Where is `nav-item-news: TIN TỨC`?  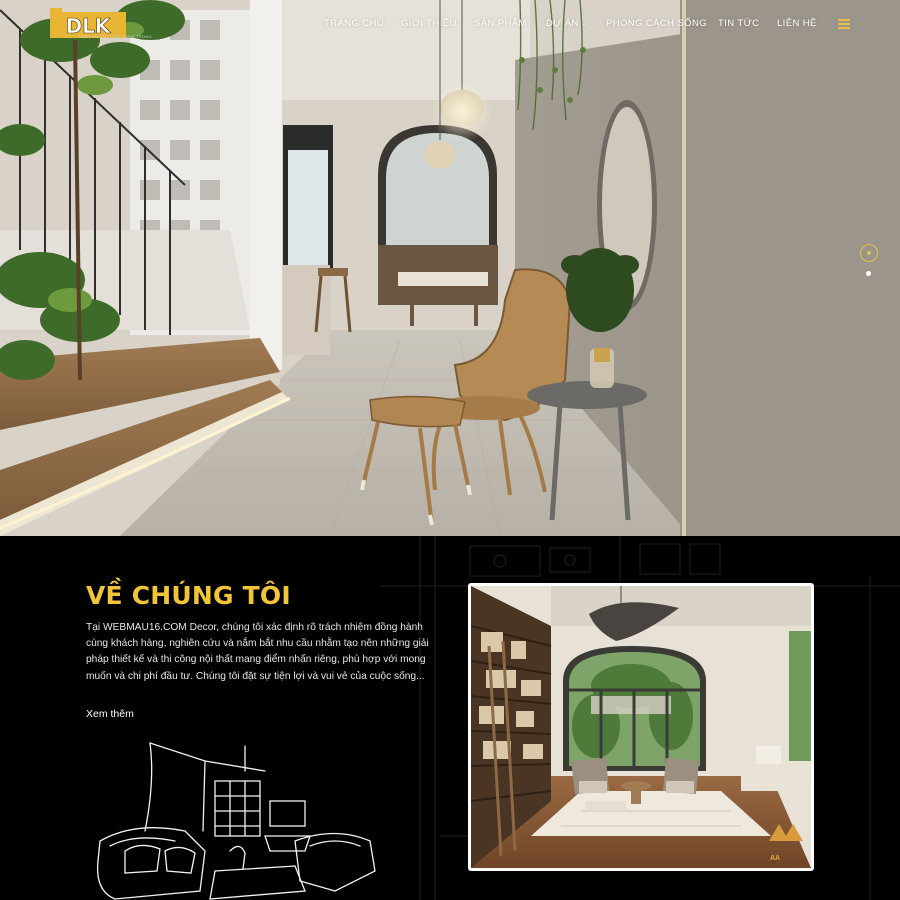
nav-item-news: TIN TỨC is located at coordinates (738, 23).